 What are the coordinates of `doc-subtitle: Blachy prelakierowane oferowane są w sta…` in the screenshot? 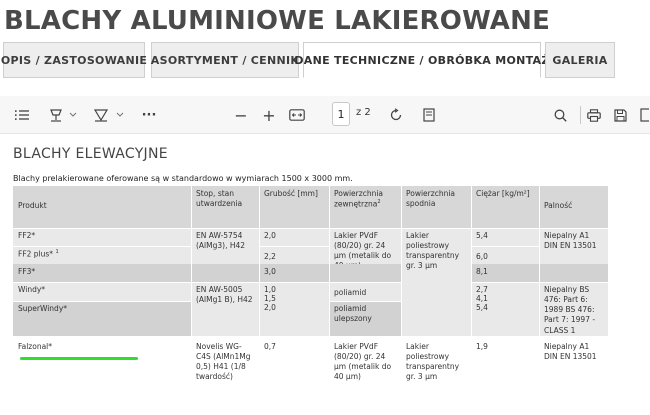 It's located at (183, 178).